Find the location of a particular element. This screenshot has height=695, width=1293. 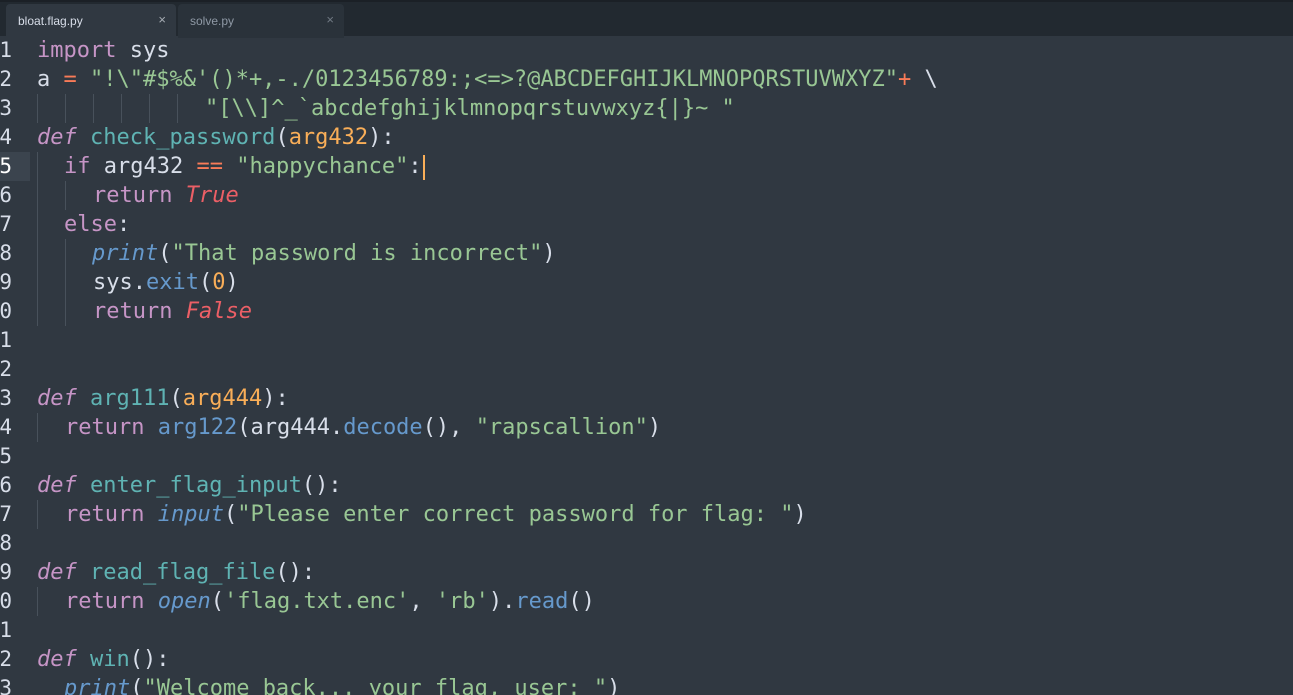

identifier-token: arg432 is located at coordinates (143, 166).